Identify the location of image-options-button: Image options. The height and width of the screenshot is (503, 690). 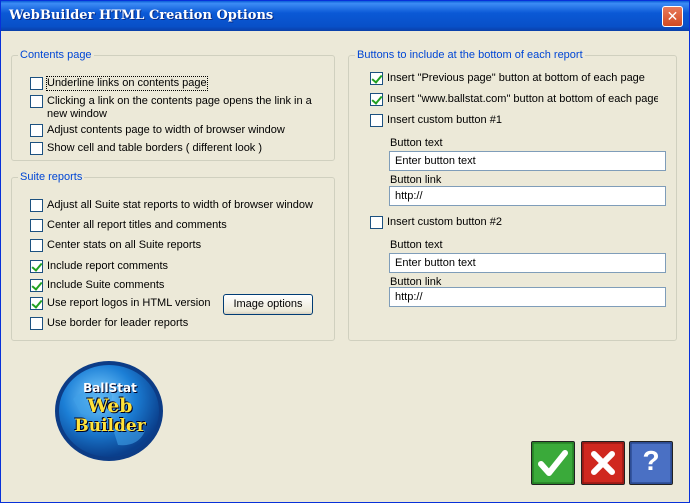
(268, 304).